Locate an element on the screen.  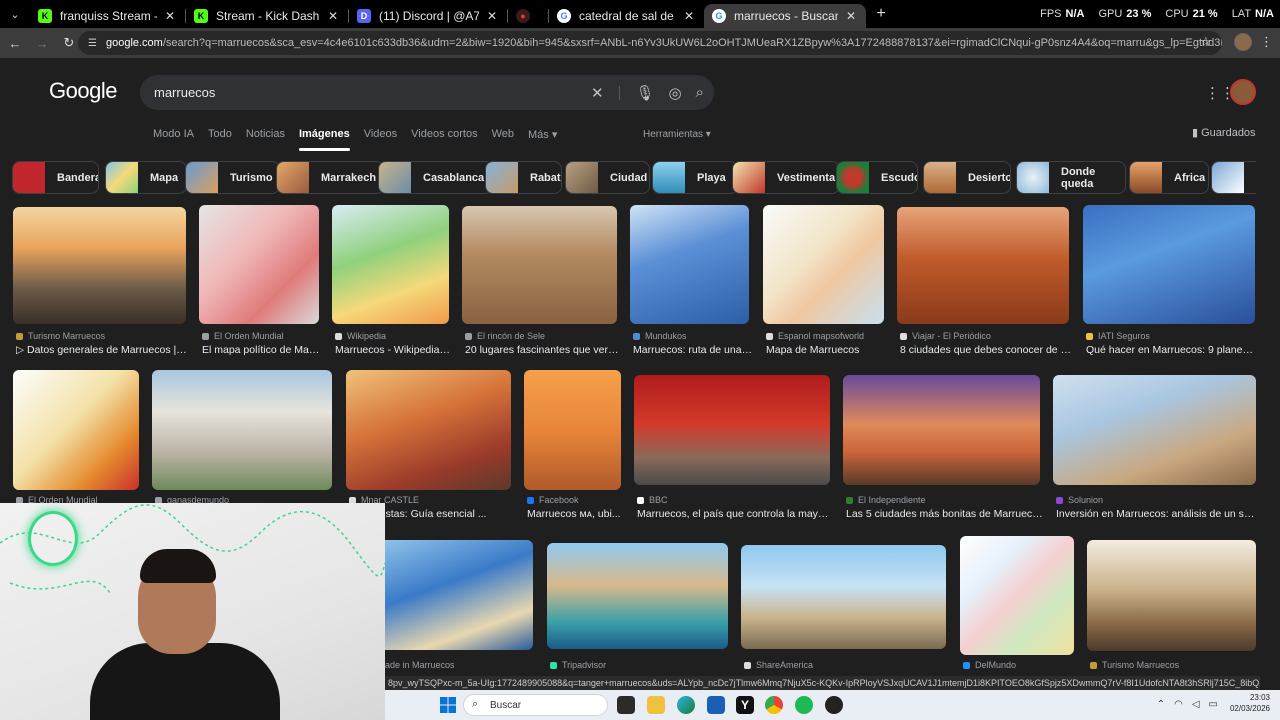
chip-turismo: Turismo is located at coordinates (232, 177).